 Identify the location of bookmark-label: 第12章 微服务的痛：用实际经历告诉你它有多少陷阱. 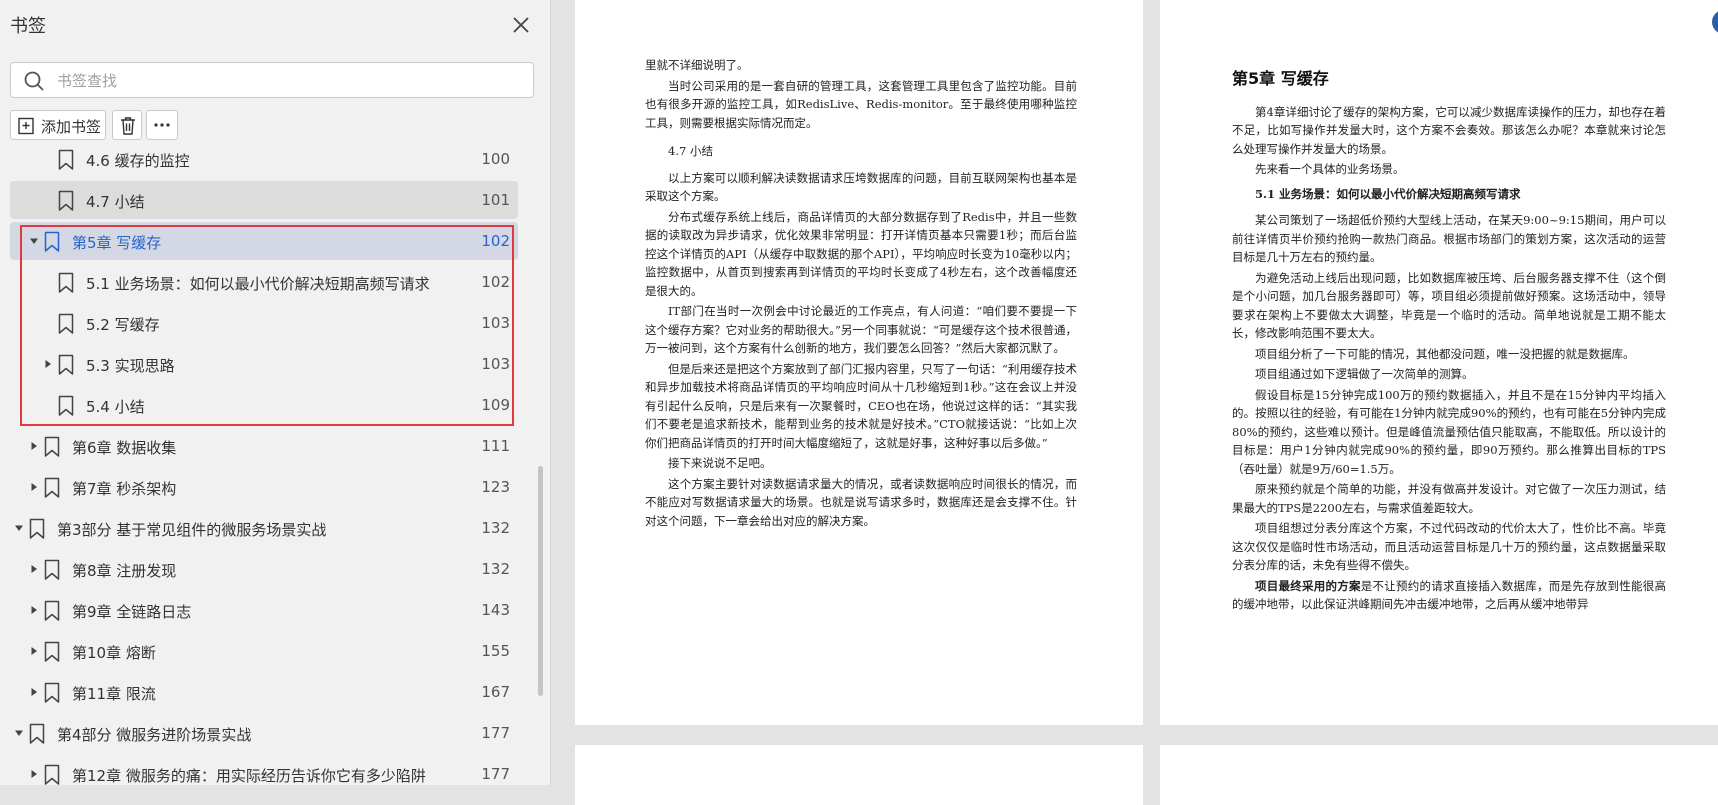
(249, 776).